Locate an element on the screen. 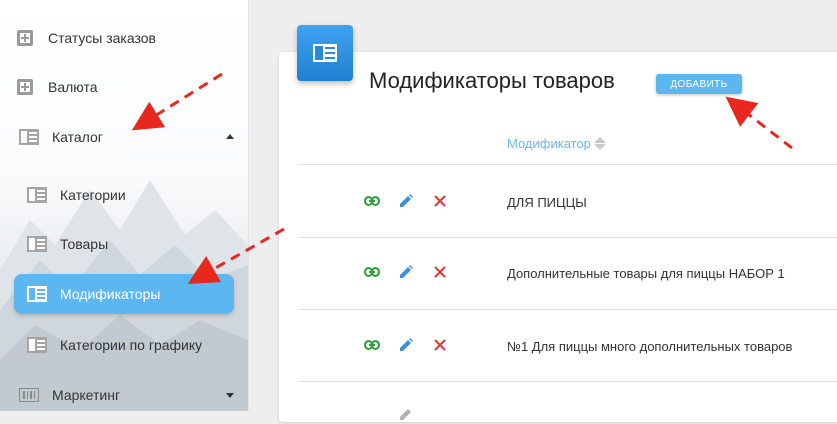  sidebar-item-order-statuses: Статусы заказов is located at coordinates (124, 38).